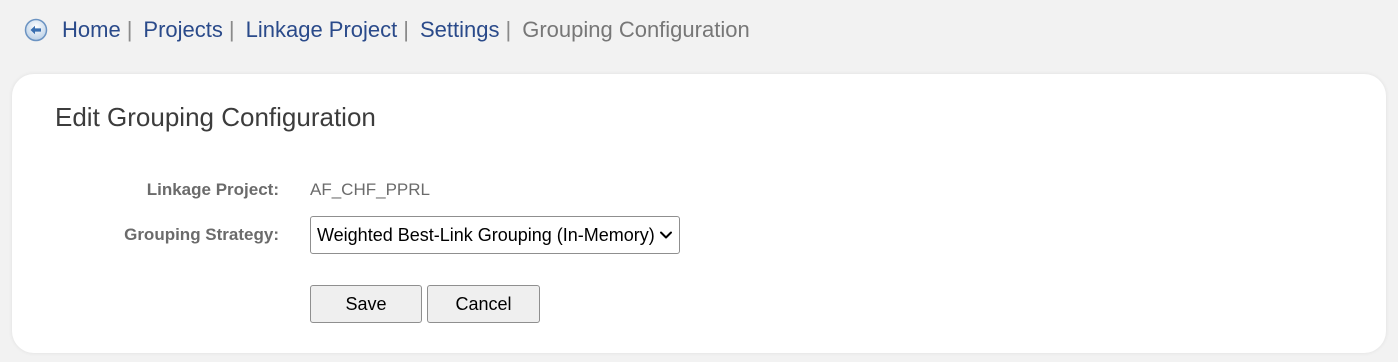 The width and height of the screenshot is (1398, 362). I want to click on breadcrumb-settings-link: Settings, so click(460, 30).